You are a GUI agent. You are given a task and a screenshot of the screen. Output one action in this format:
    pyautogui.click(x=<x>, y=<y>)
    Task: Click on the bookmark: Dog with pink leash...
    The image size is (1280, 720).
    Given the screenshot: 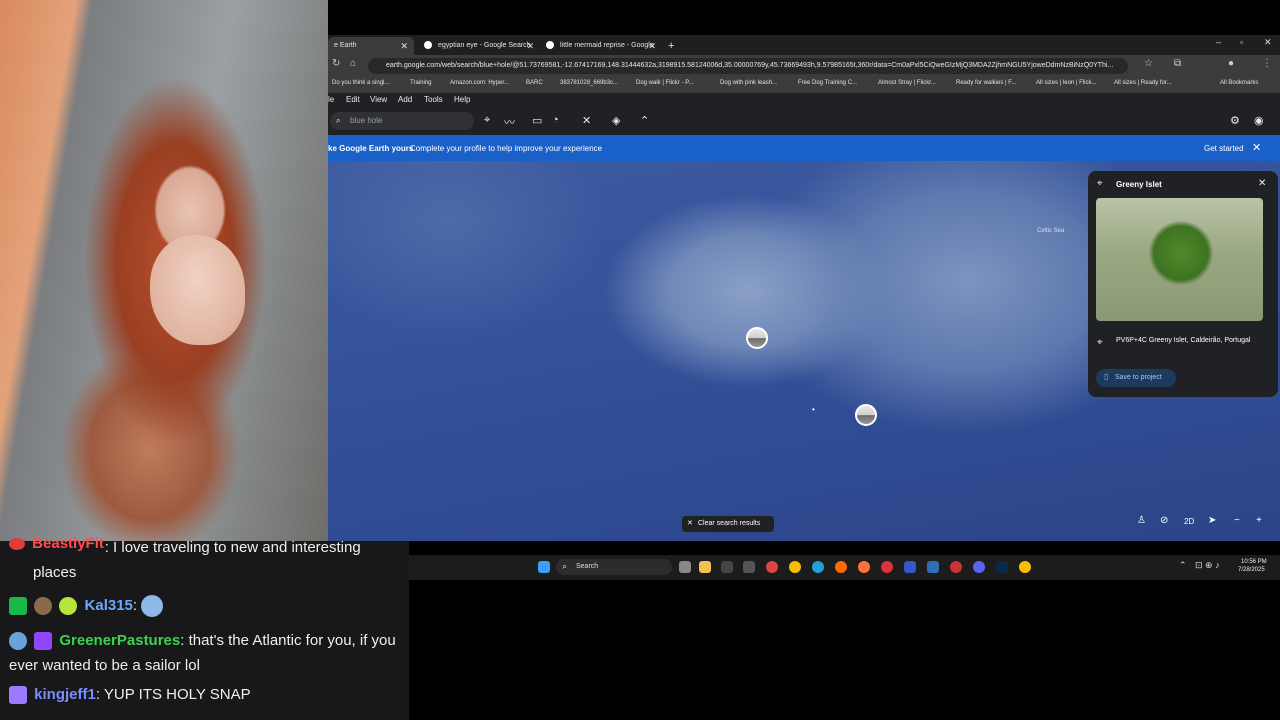 What is the action you would take?
    pyautogui.click(x=748, y=83)
    